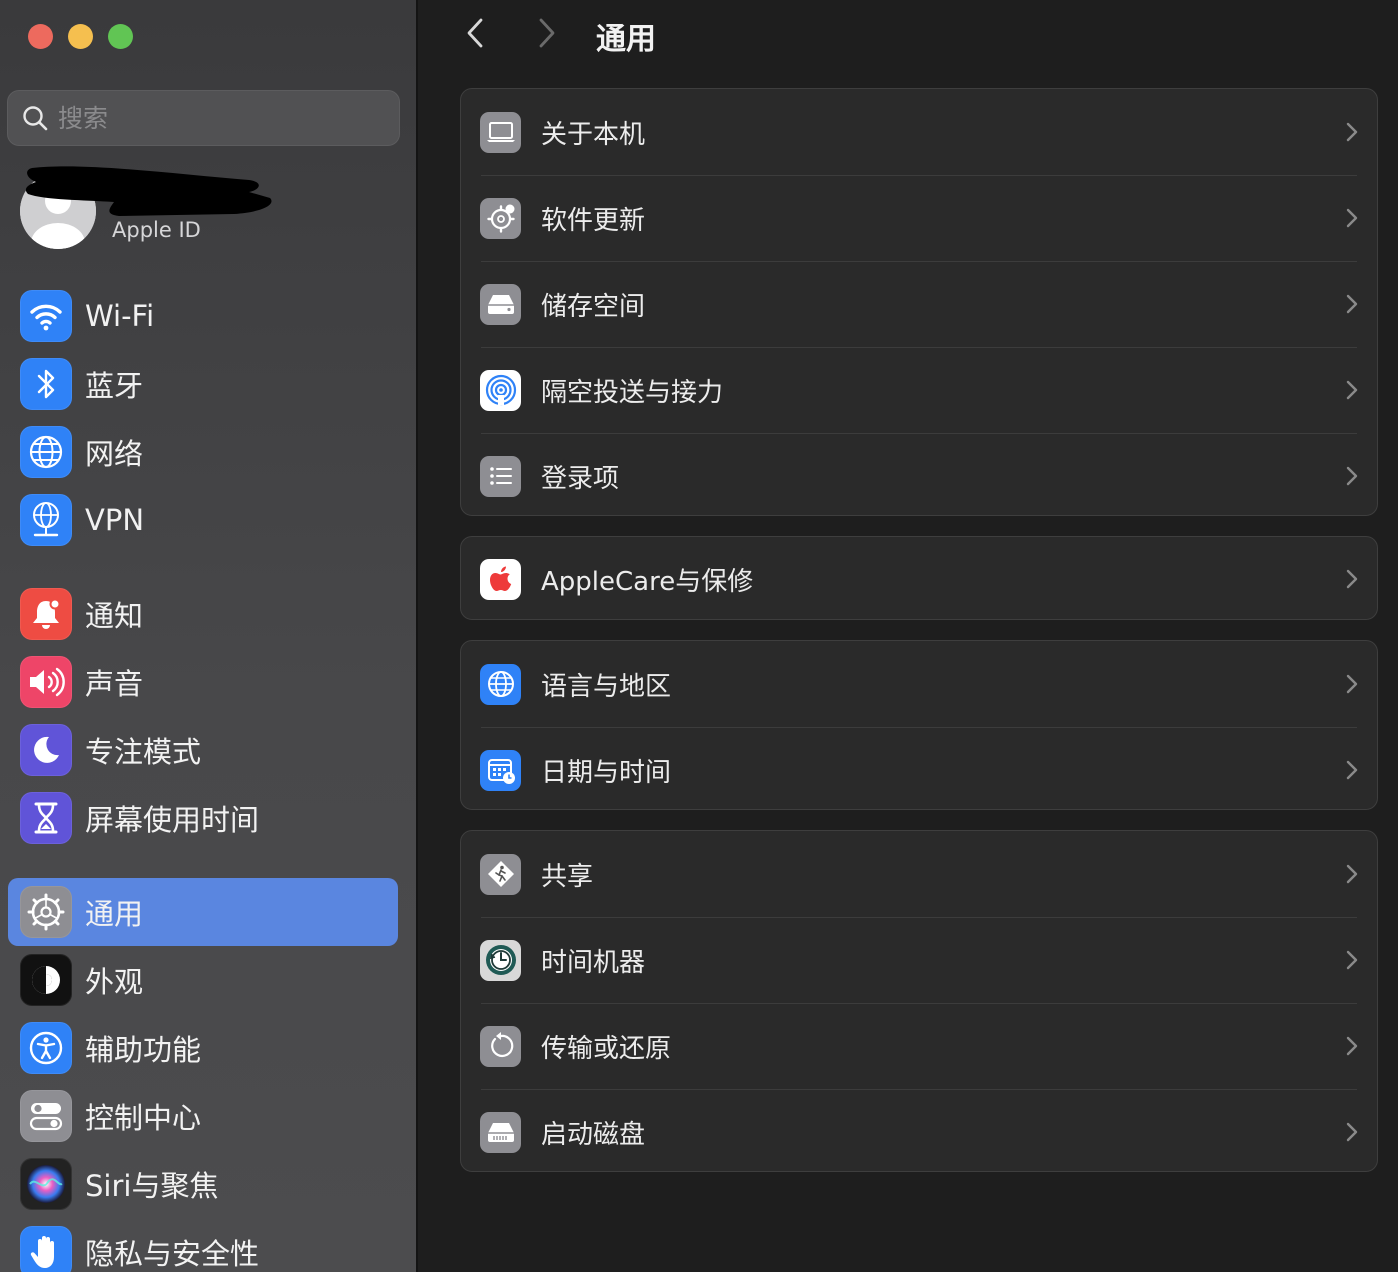  What do you see at coordinates (500, 579) in the screenshot?
I see `apple-logo-icon` at bounding box center [500, 579].